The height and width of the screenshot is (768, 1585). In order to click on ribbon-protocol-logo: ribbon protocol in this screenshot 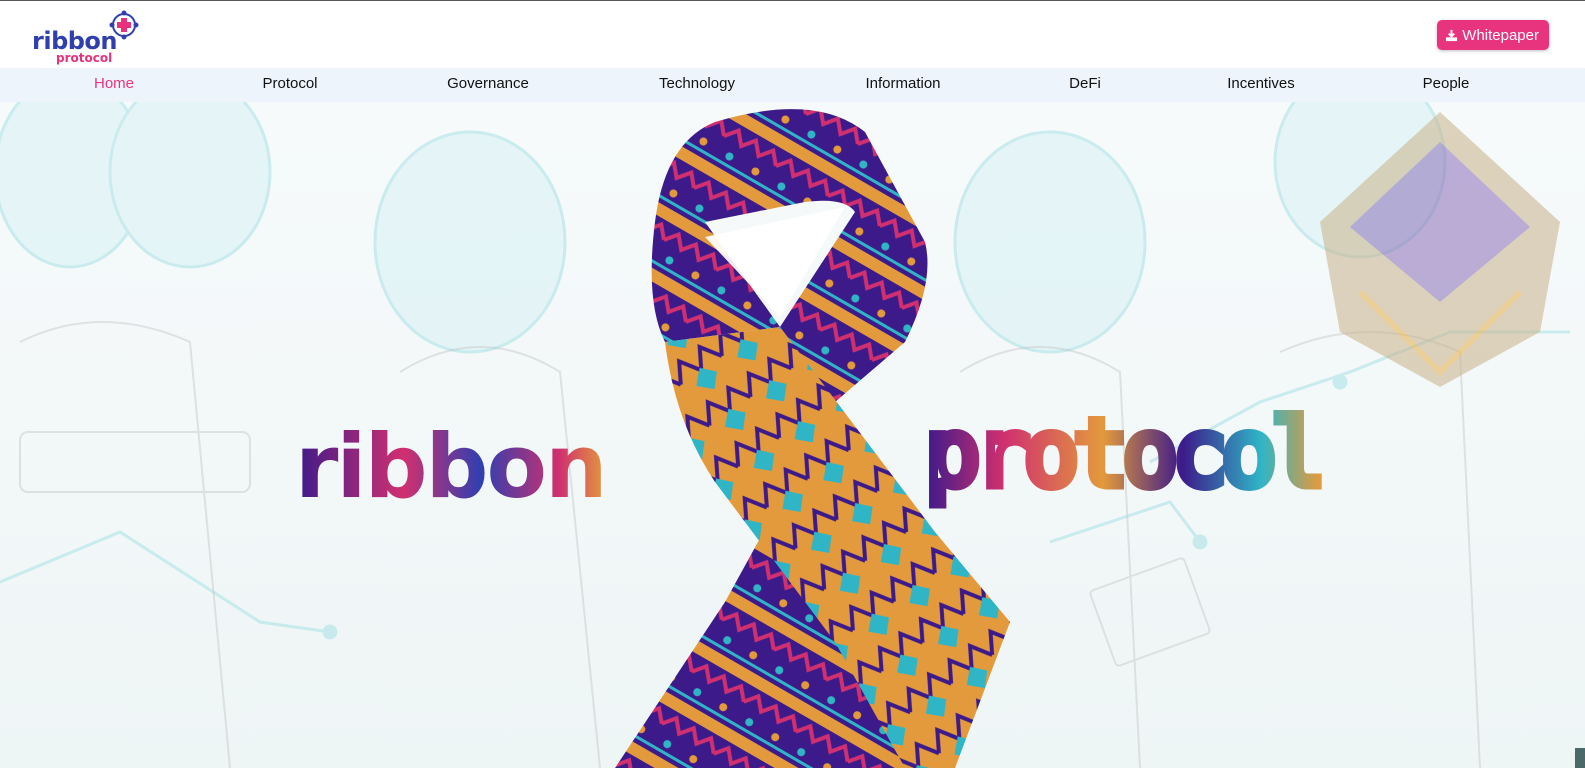, I will do `click(86, 37)`.